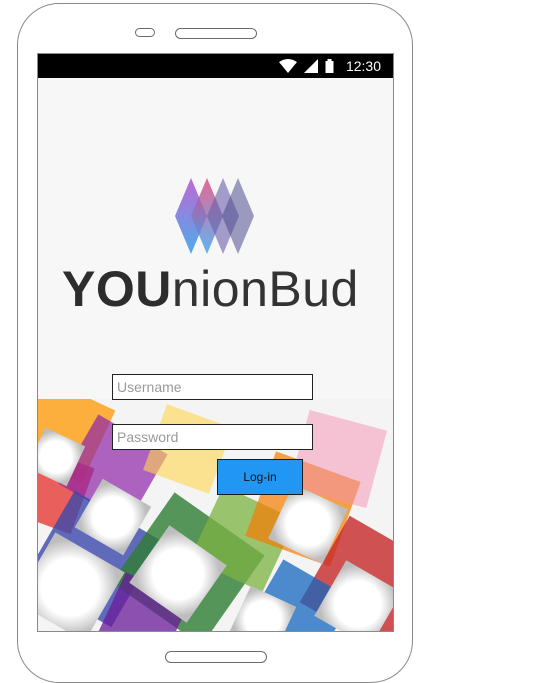 The image size is (550, 683). What do you see at coordinates (260, 477) in the screenshot?
I see `login-button: Log-in` at bounding box center [260, 477].